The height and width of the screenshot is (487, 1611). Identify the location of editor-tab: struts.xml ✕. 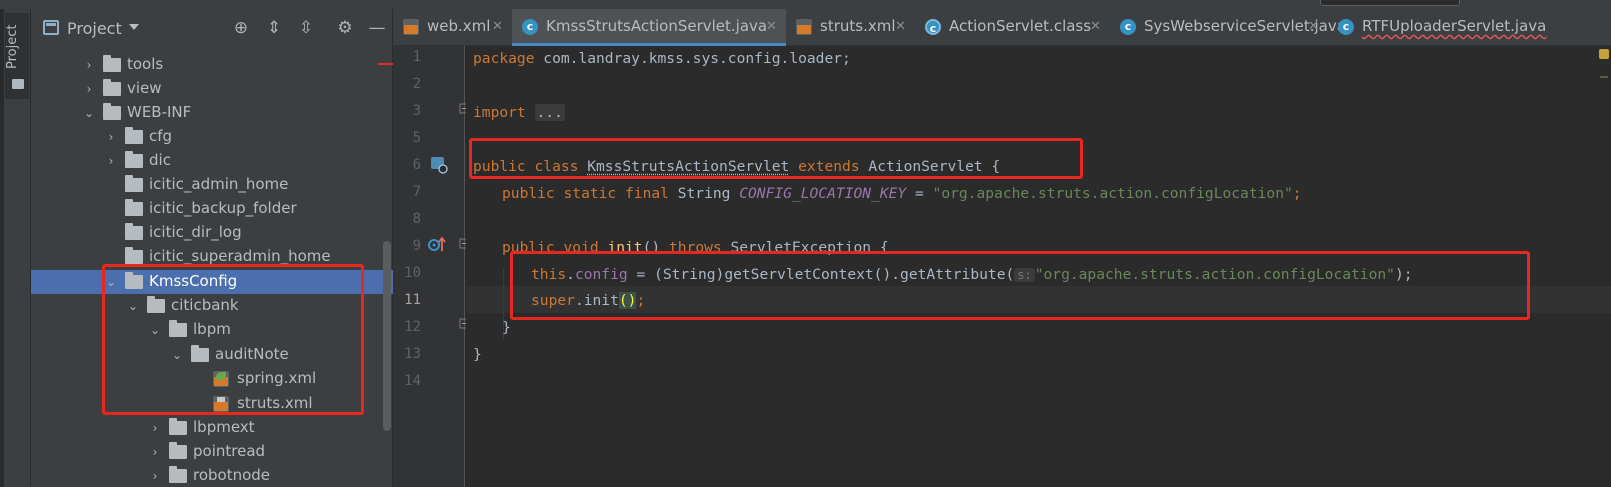
(850, 27).